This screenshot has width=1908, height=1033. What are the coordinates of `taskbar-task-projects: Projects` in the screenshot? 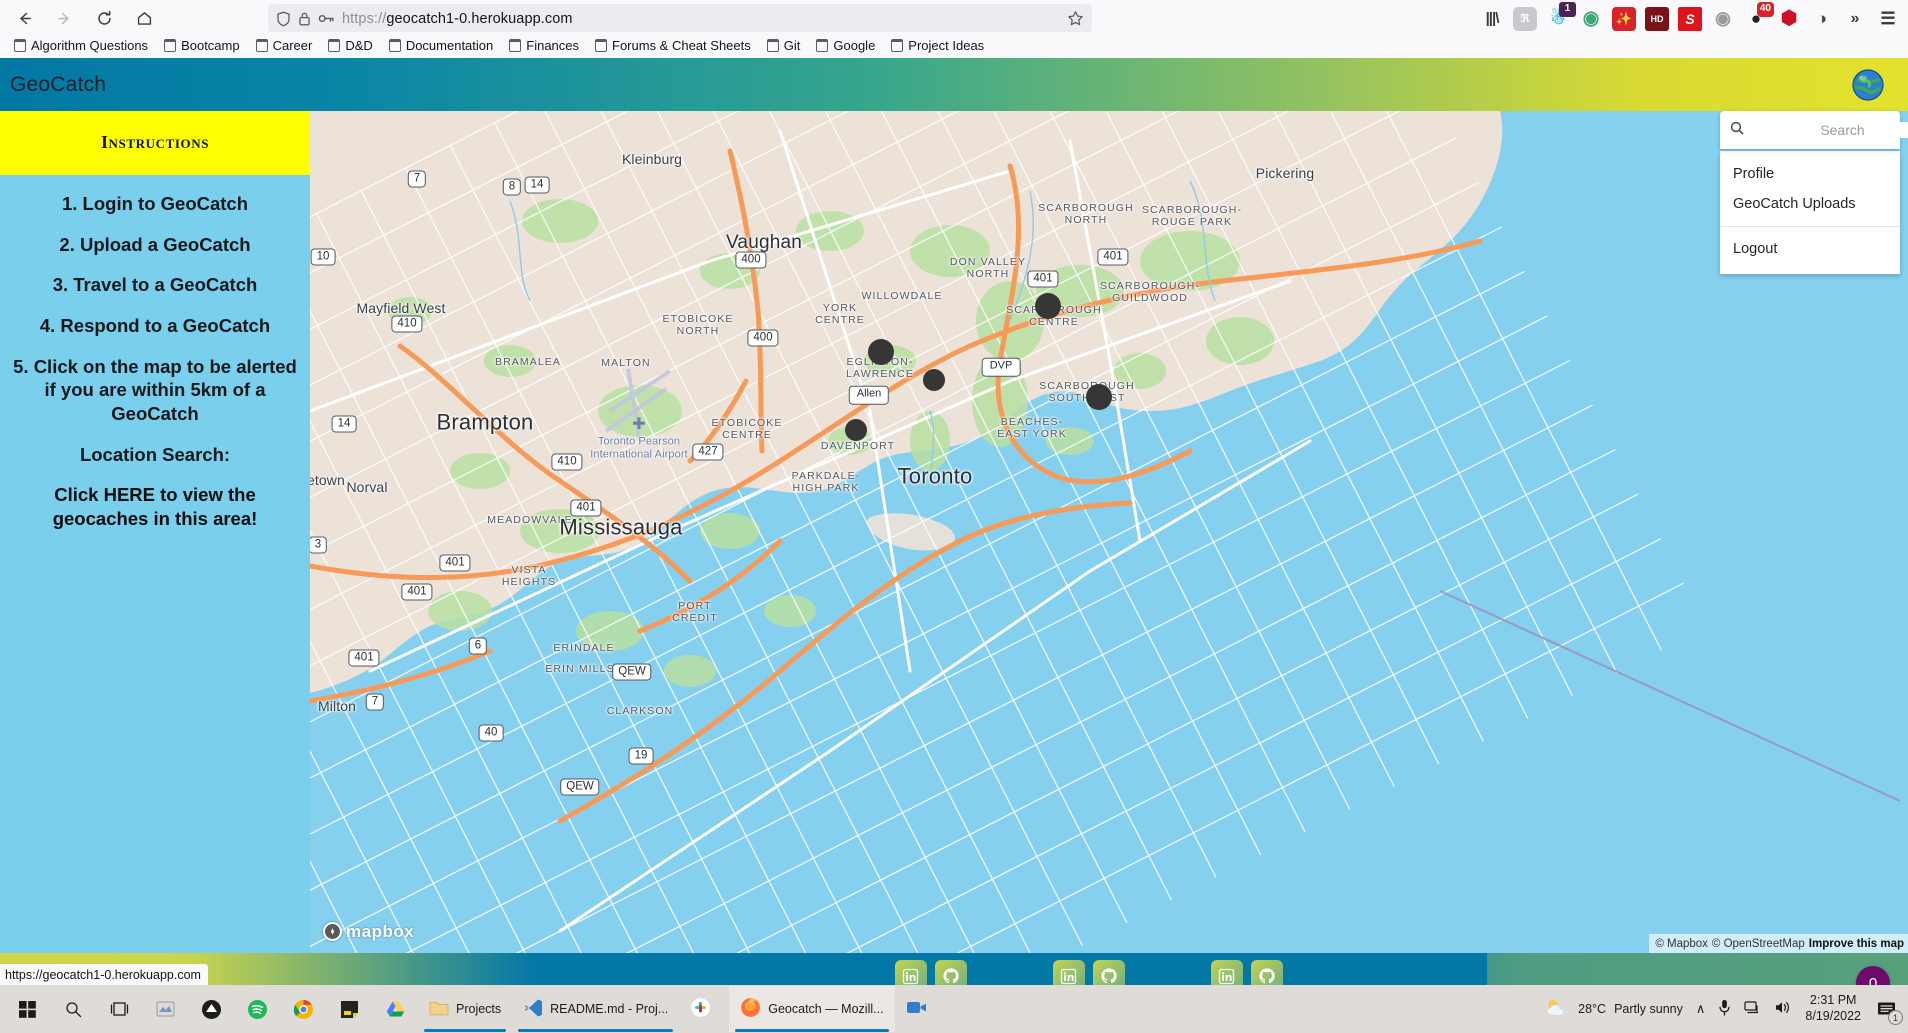 It's located at (465, 1009).